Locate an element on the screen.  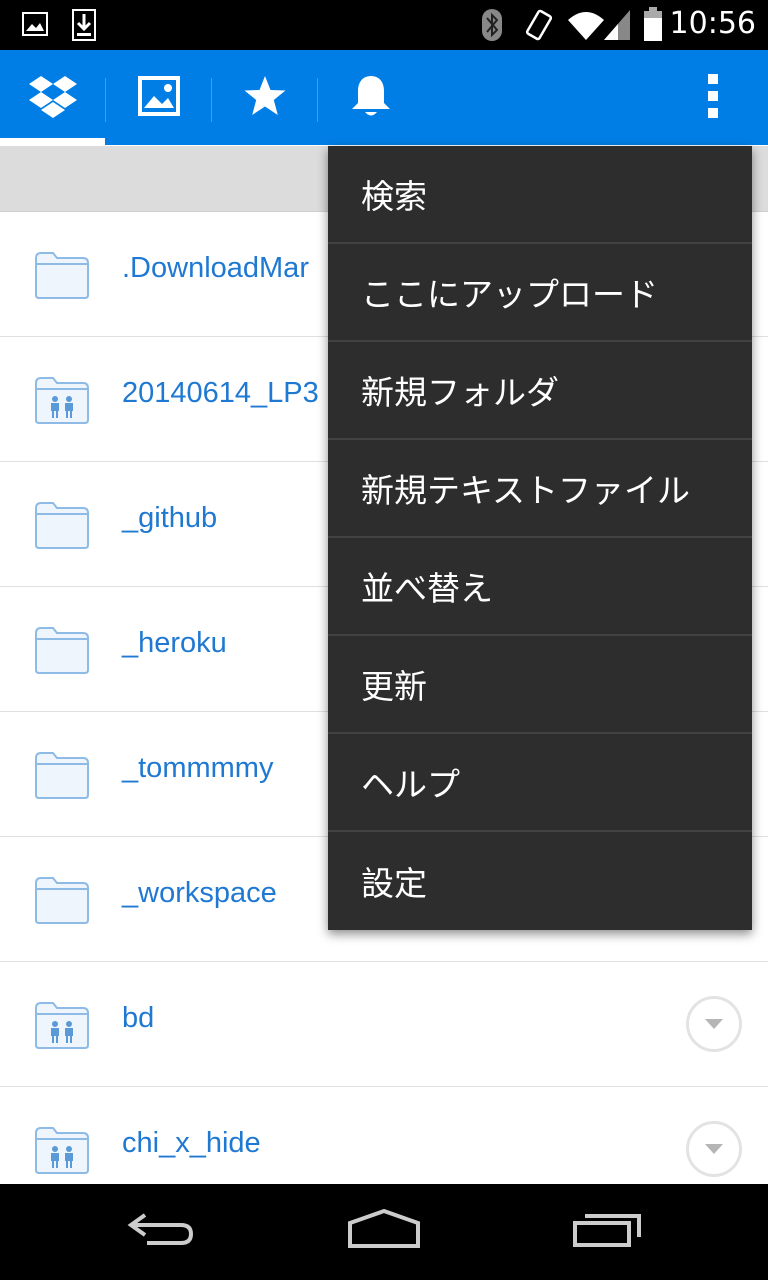
overflow-menu-icon is located at coordinates (713, 98).